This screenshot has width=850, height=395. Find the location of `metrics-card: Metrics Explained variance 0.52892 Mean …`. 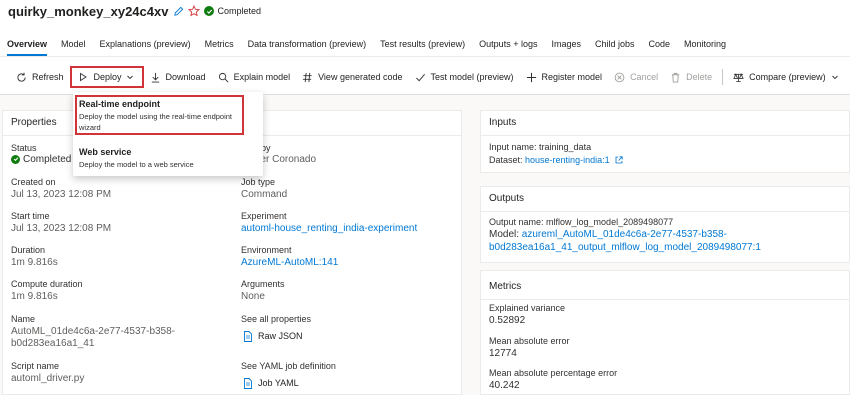

metrics-card: Metrics Explained variance 0.52892 Mean … is located at coordinates (665, 332).